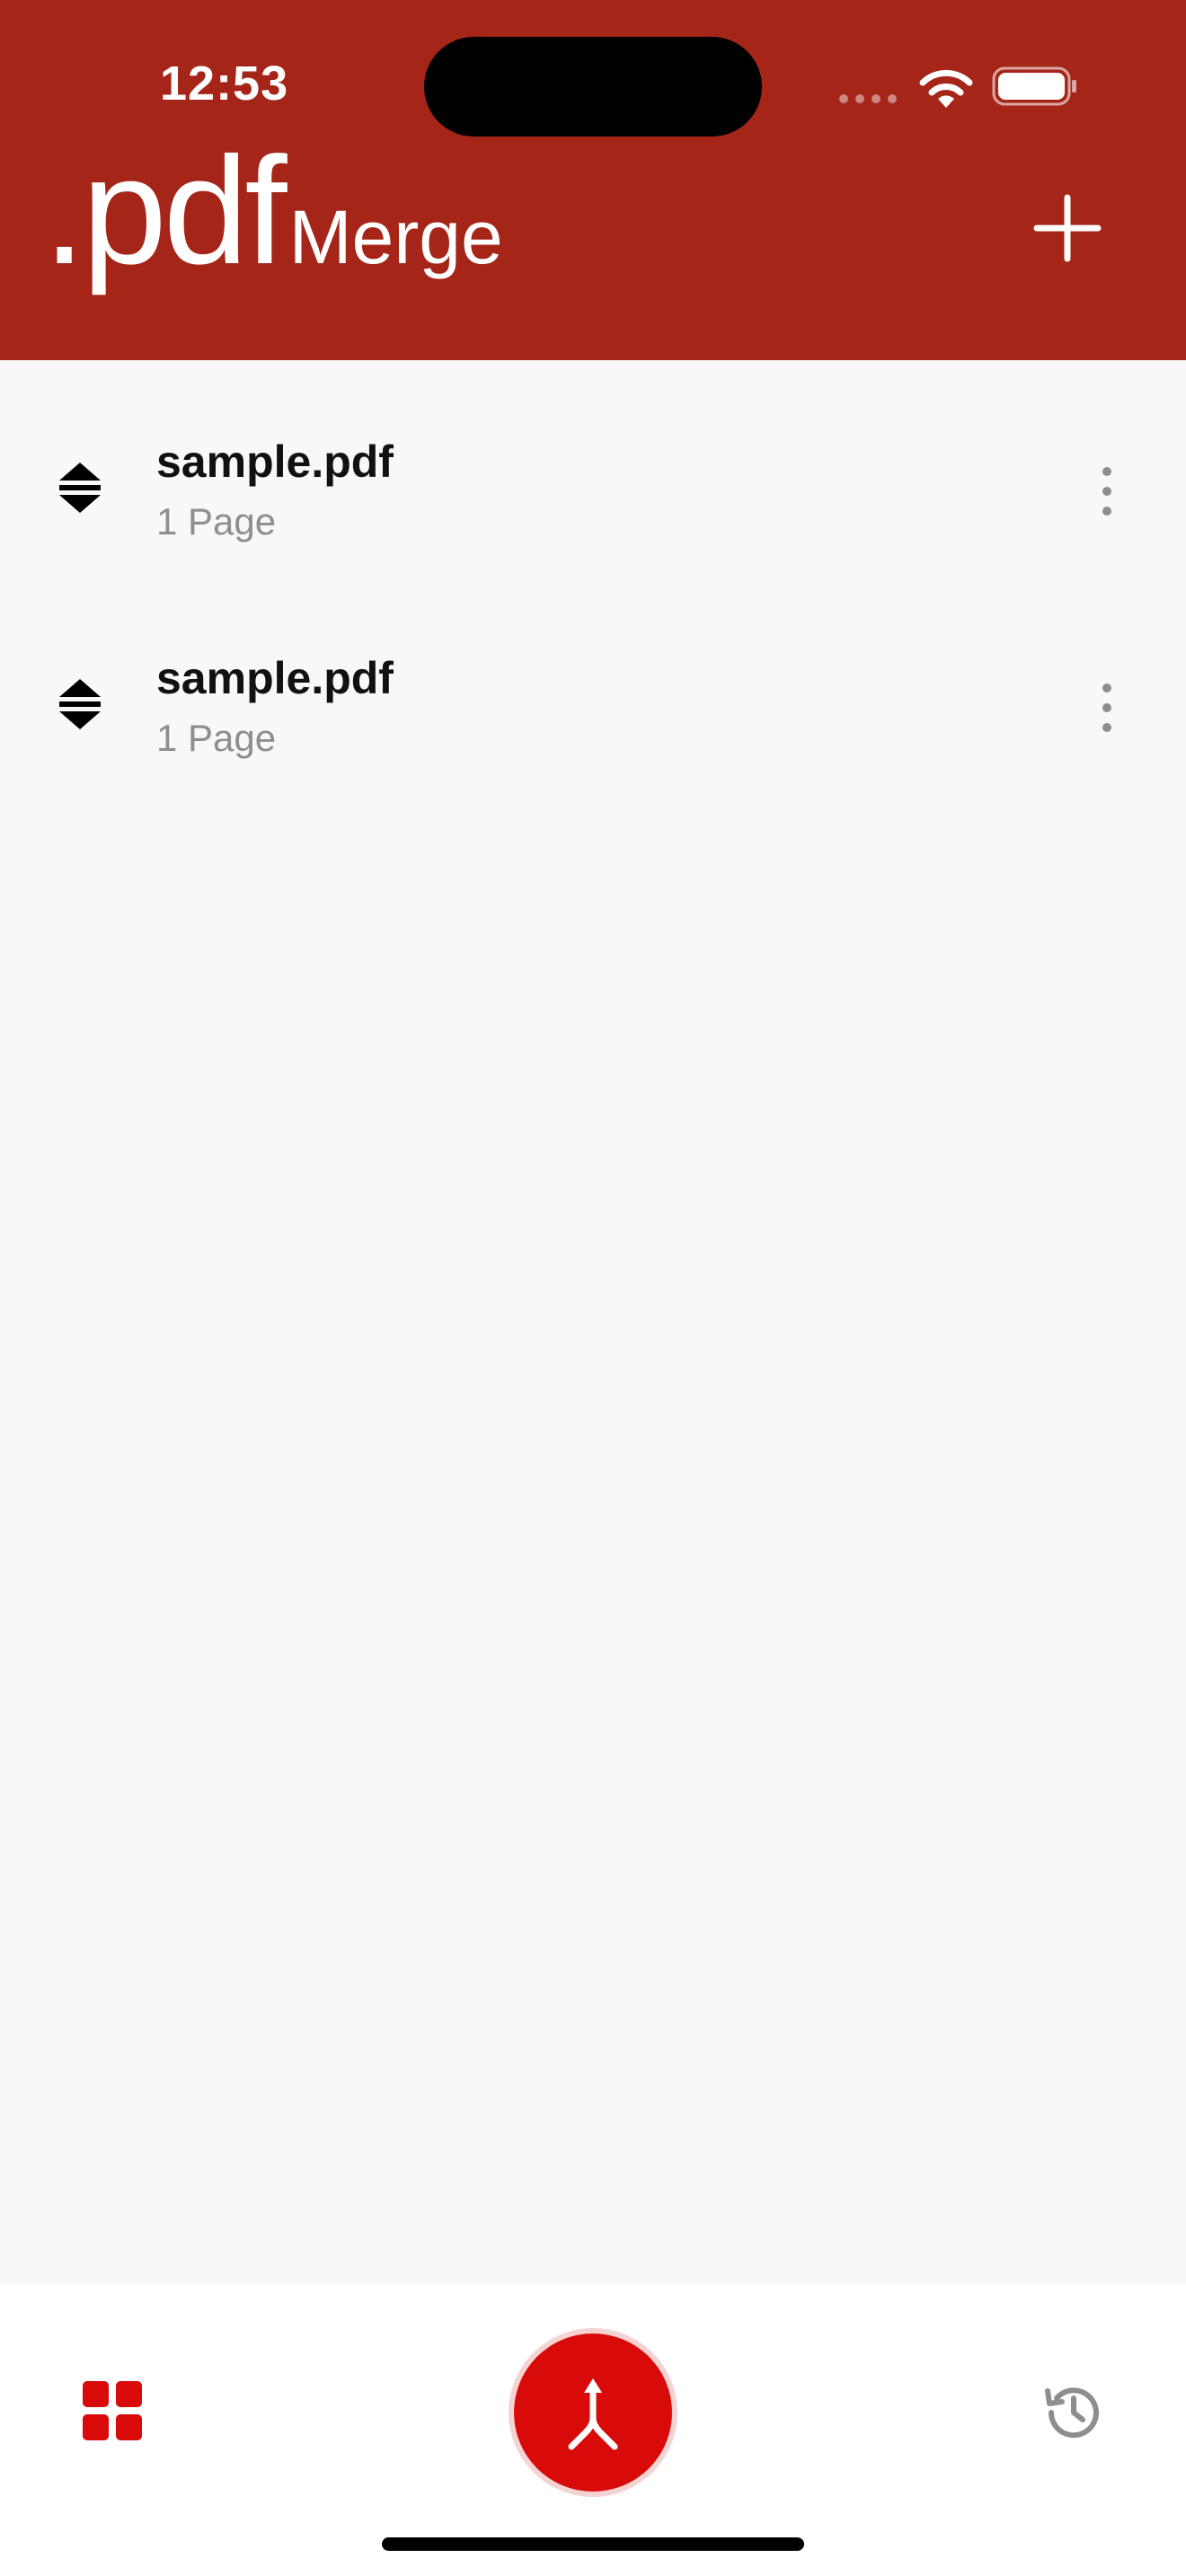 This screenshot has height=2576, width=1186. I want to click on cellular-signal-icon, so click(868, 98).